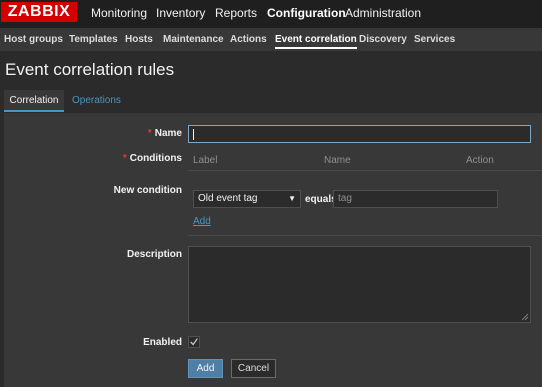  What do you see at coordinates (236, 13) in the screenshot?
I see `nav-reports: Reports` at bounding box center [236, 13].